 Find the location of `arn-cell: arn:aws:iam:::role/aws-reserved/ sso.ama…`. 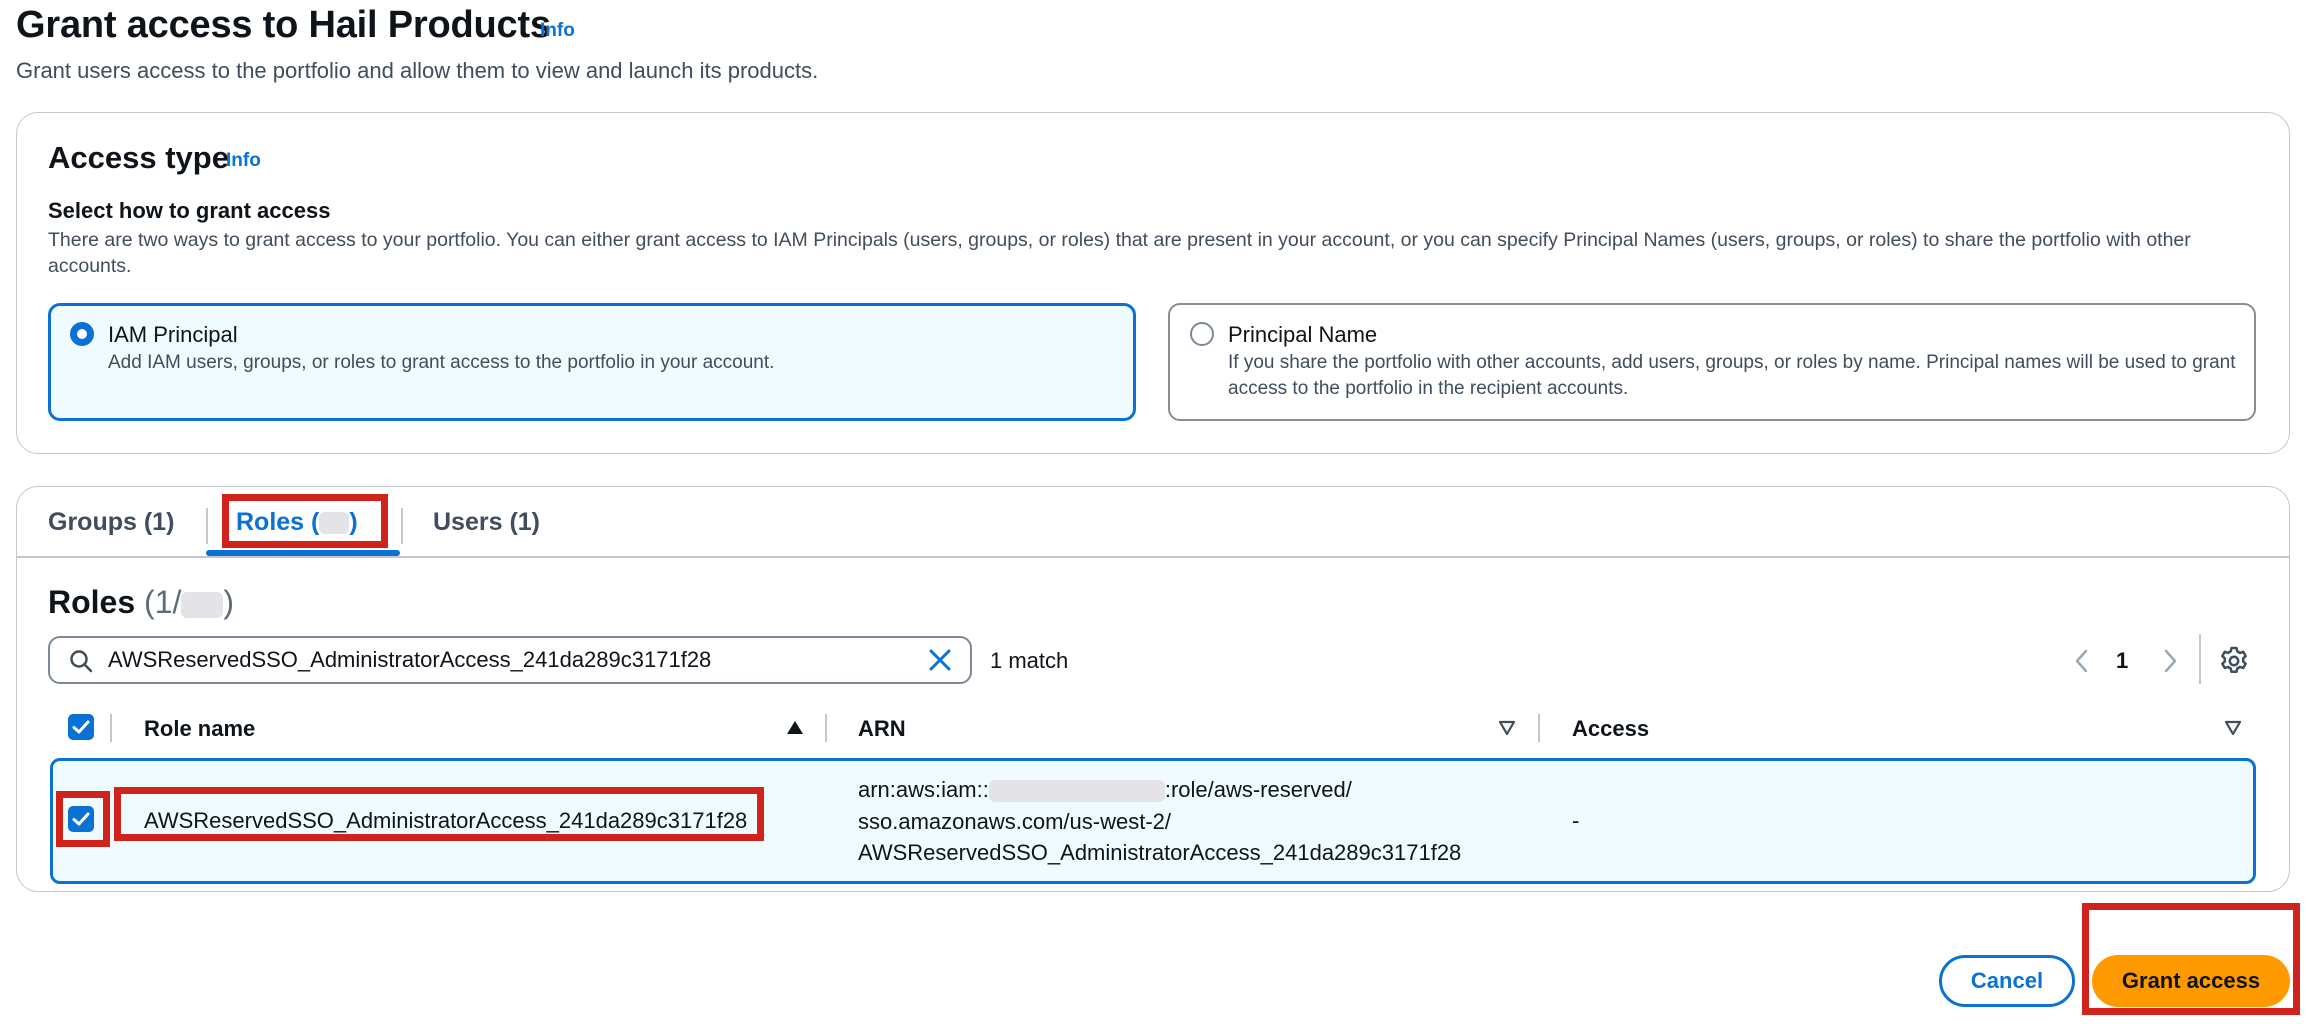

arn-cell: arn:aws:iam:::role/aws-reserved/ sso.ama… is located at coordinates (1159, 821).